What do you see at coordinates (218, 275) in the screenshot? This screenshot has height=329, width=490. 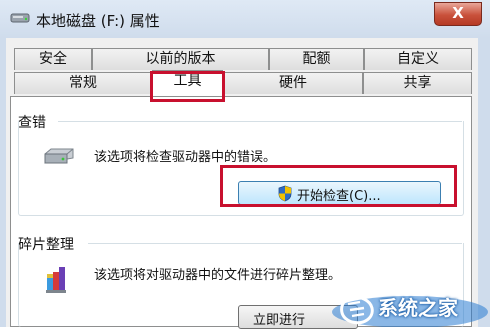 I see `defrag-description: 该选项将对驱动器中的文件进行碎片整理。` at bounding box center [218, 275].